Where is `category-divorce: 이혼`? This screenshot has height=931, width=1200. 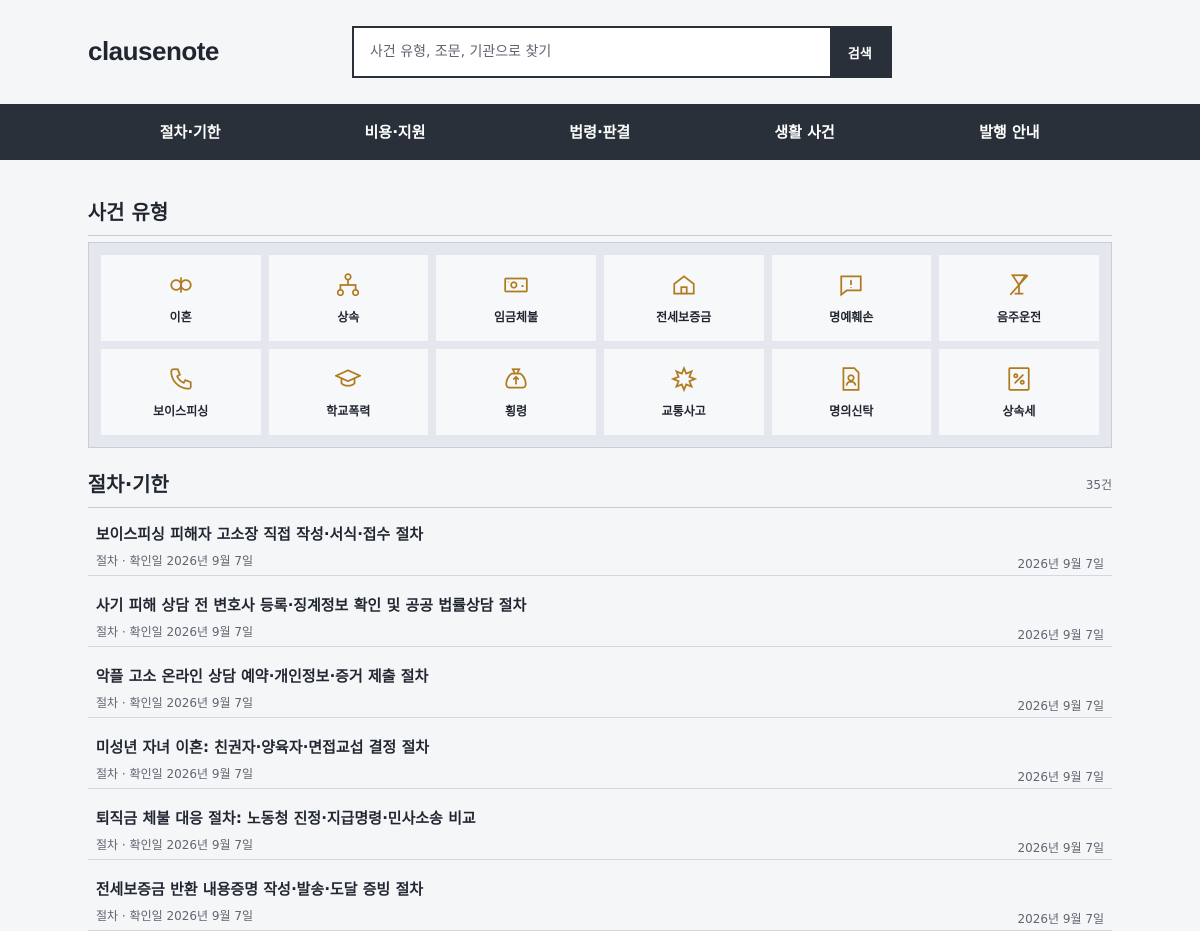 category-divorce: 이혼 is located at coordinates (181, 298).